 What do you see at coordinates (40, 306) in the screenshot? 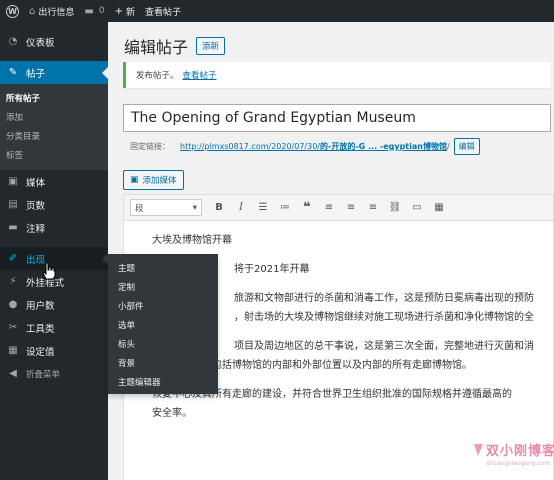
I see `menu-users-label: 用户数` at bounding box center [40, 306].